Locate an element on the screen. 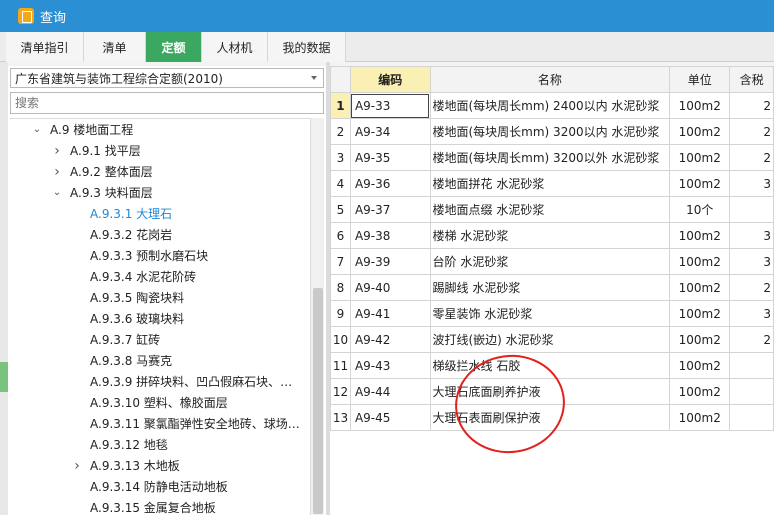  tree-item: A.9.3.4 水泥花阶砖 is located at coordinates (160, 276).